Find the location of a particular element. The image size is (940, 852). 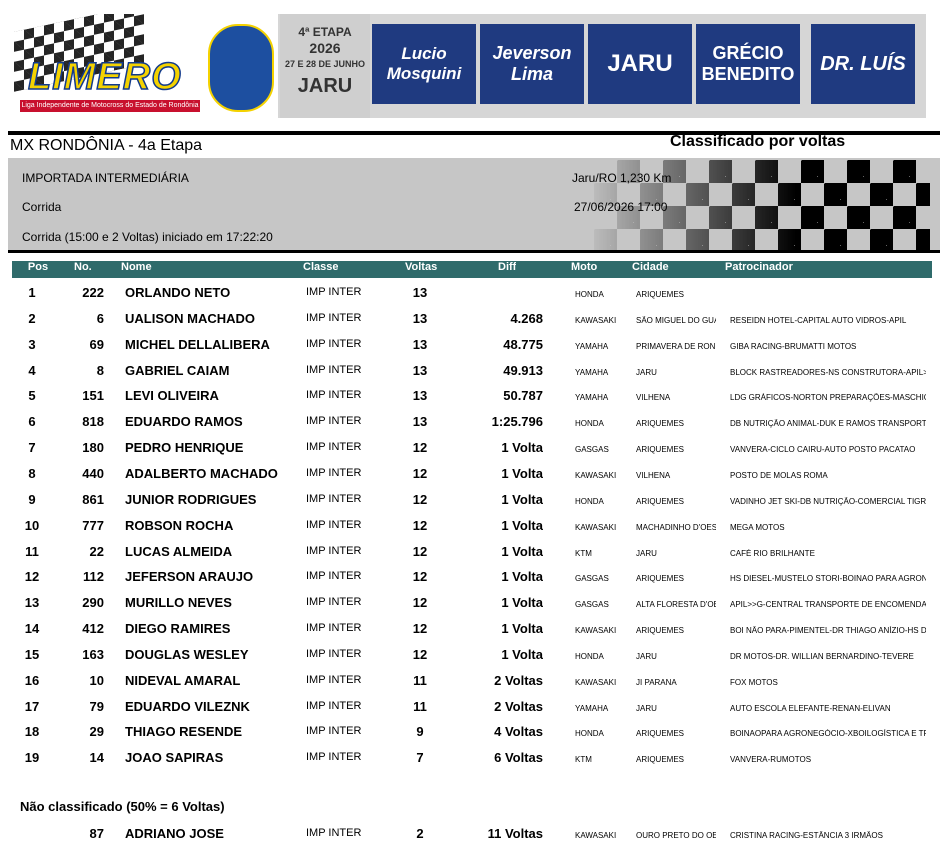

cell-voltas: 12 is located at coordinates (420, 525).